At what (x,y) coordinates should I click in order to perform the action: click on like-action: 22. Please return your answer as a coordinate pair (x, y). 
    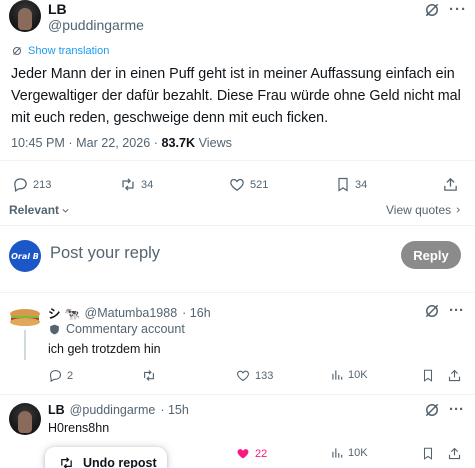
    Looking at the image, I should click on (251, 453).